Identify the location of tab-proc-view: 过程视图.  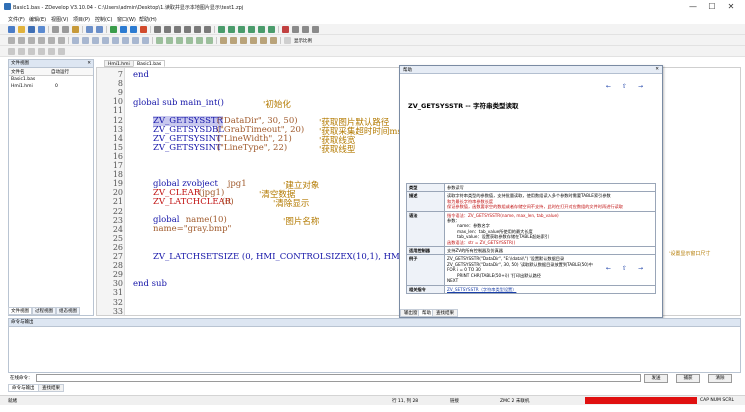
(44, 311).